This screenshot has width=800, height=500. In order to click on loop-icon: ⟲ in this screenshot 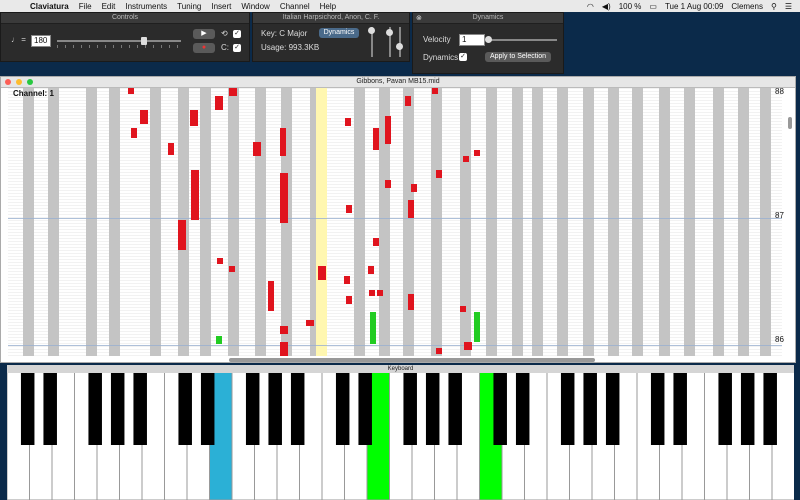, I will do `click(224, 33)`.